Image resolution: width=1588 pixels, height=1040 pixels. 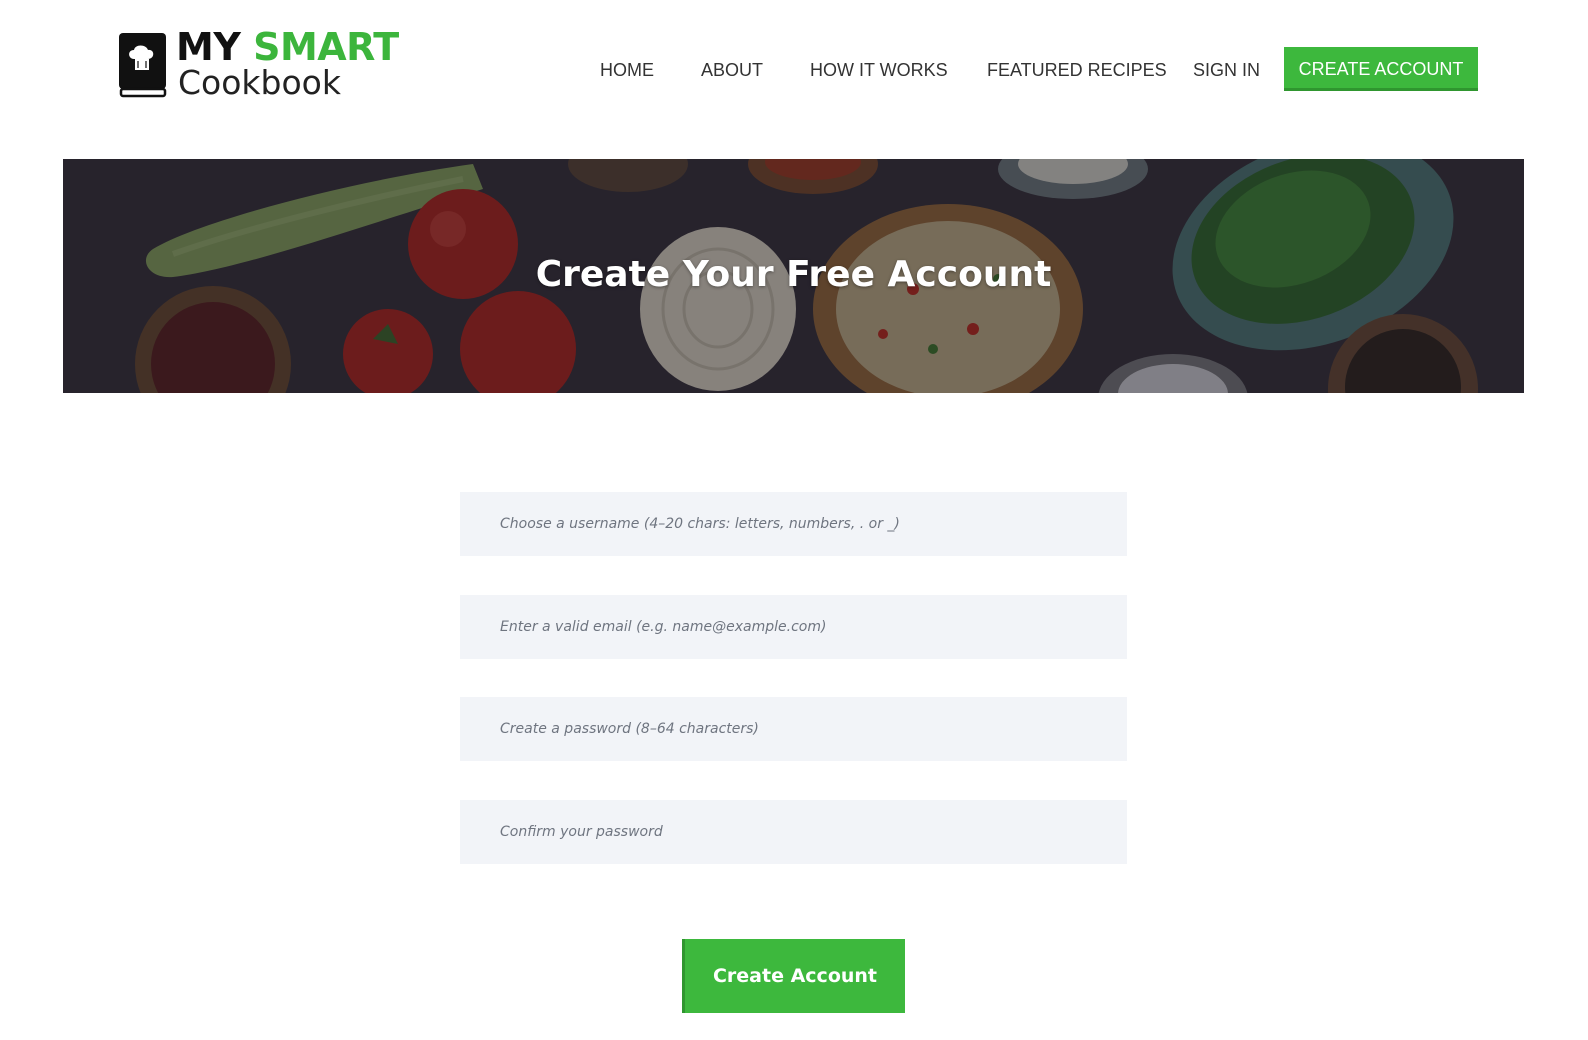 I want to click on username-input, so click(x=793, y=524).